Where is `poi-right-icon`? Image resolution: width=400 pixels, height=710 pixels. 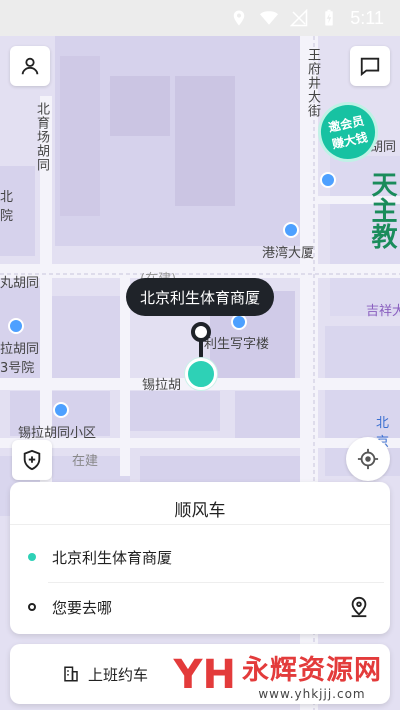
poi-right-icon is located at coordinates (328, 180).